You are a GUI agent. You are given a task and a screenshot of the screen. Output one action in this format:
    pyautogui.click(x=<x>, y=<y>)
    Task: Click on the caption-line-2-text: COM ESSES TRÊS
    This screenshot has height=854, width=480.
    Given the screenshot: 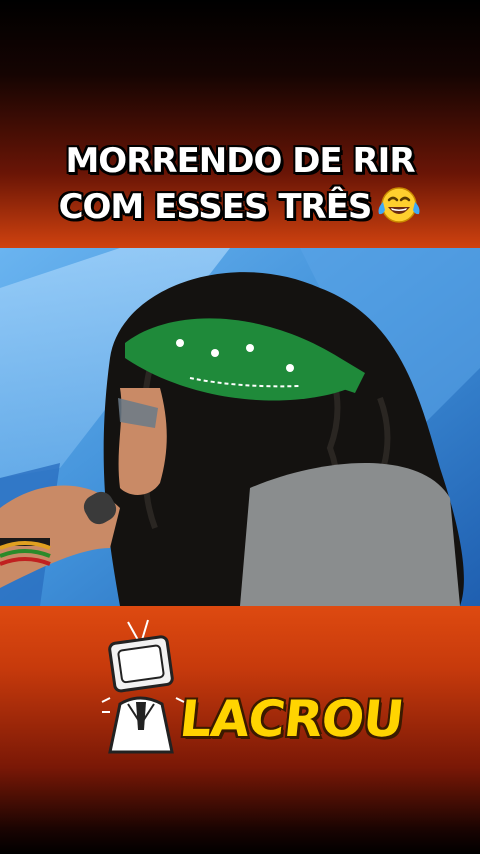 What is the action you would take?
    pyautogui.click(x=215, y=207)
    